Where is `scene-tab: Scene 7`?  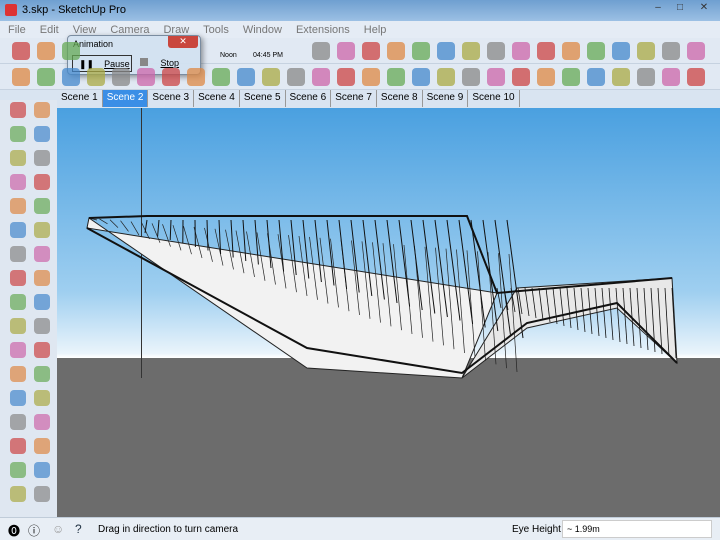
scene-tab: Scene 7 is located at coordinates (354, 98).